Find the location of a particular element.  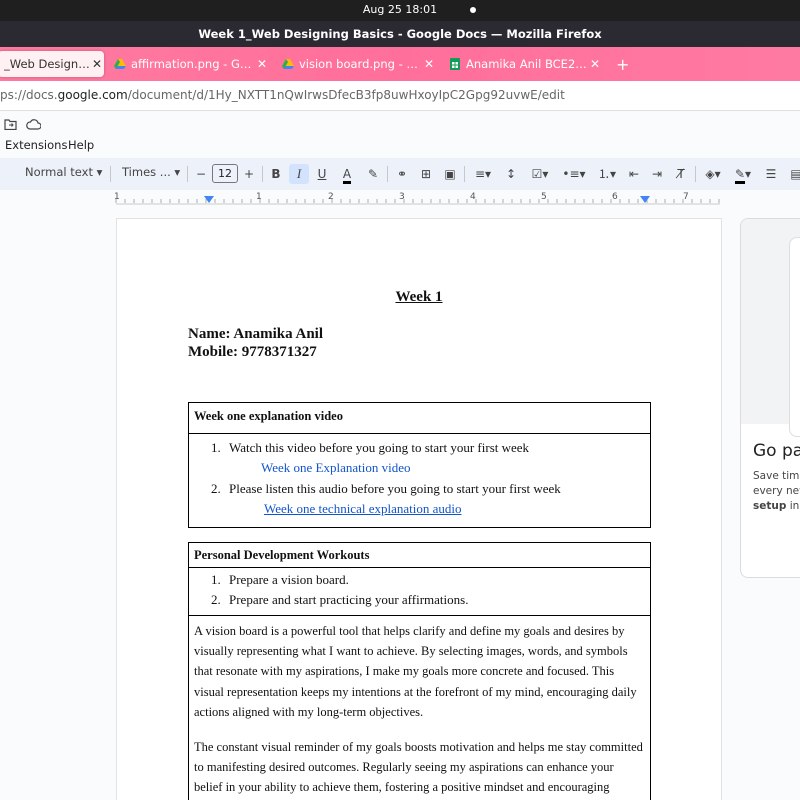

font-size-input: 12 is located at coordinates (225, 173).